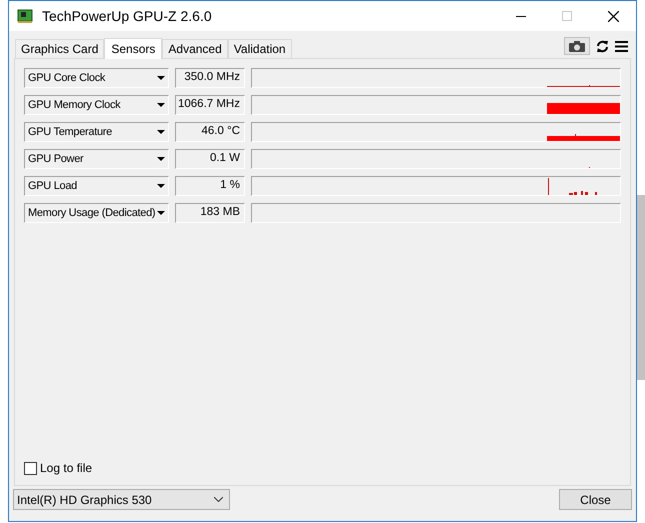  I want to click on sensor-value: 1 %, so click(210, 186).